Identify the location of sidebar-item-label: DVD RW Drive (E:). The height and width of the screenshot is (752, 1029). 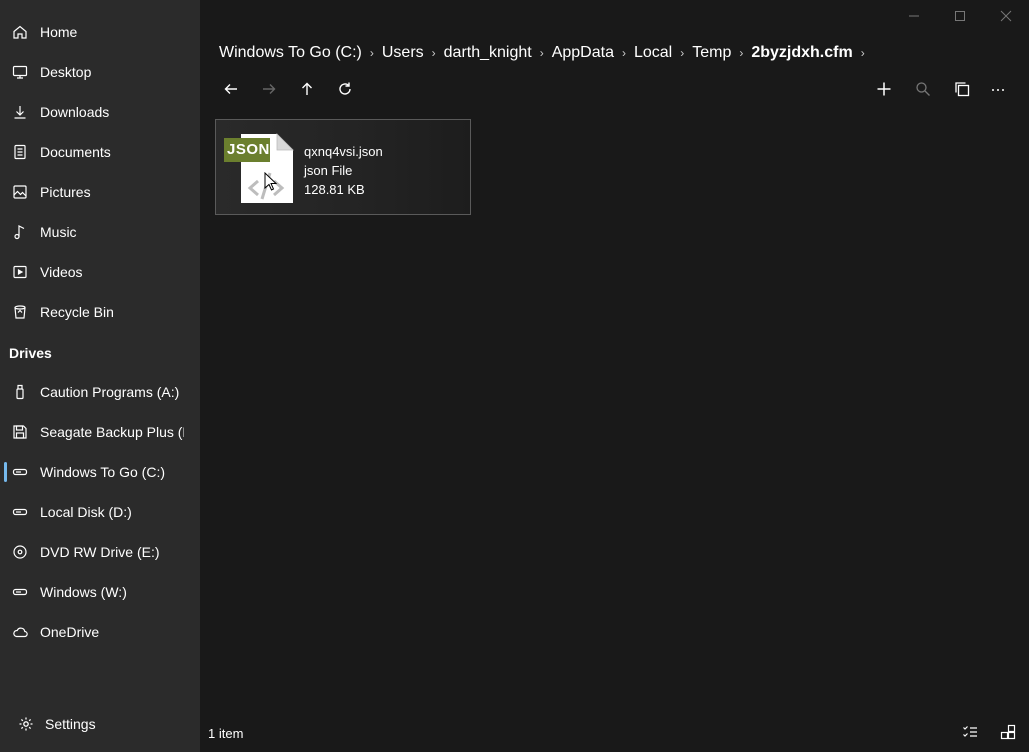
(100, 552).